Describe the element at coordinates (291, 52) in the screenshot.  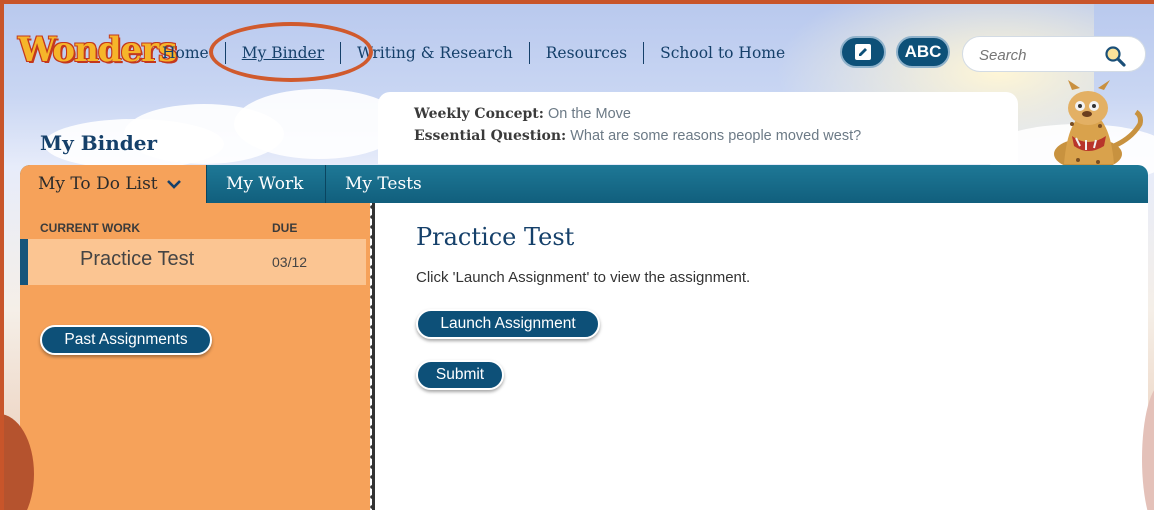
I see `highlight-circle` at that location.